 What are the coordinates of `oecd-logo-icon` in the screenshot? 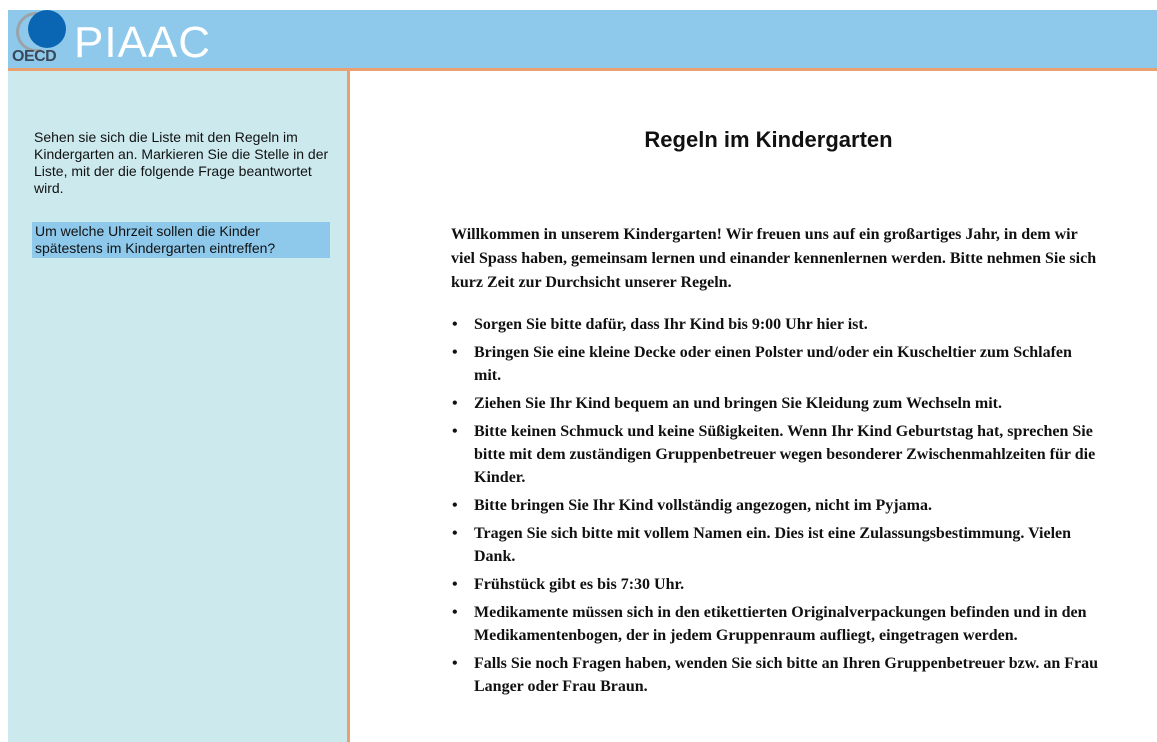 It's located at (47, 29).